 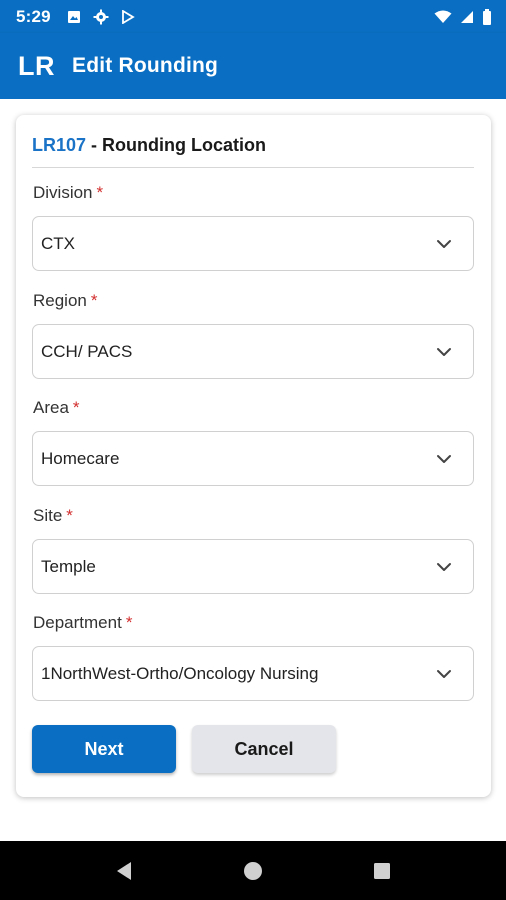 What do you see at coordinates (253, 243) in the screenshot?
I see `division-select: CTX` at bounding box center [253, 243].